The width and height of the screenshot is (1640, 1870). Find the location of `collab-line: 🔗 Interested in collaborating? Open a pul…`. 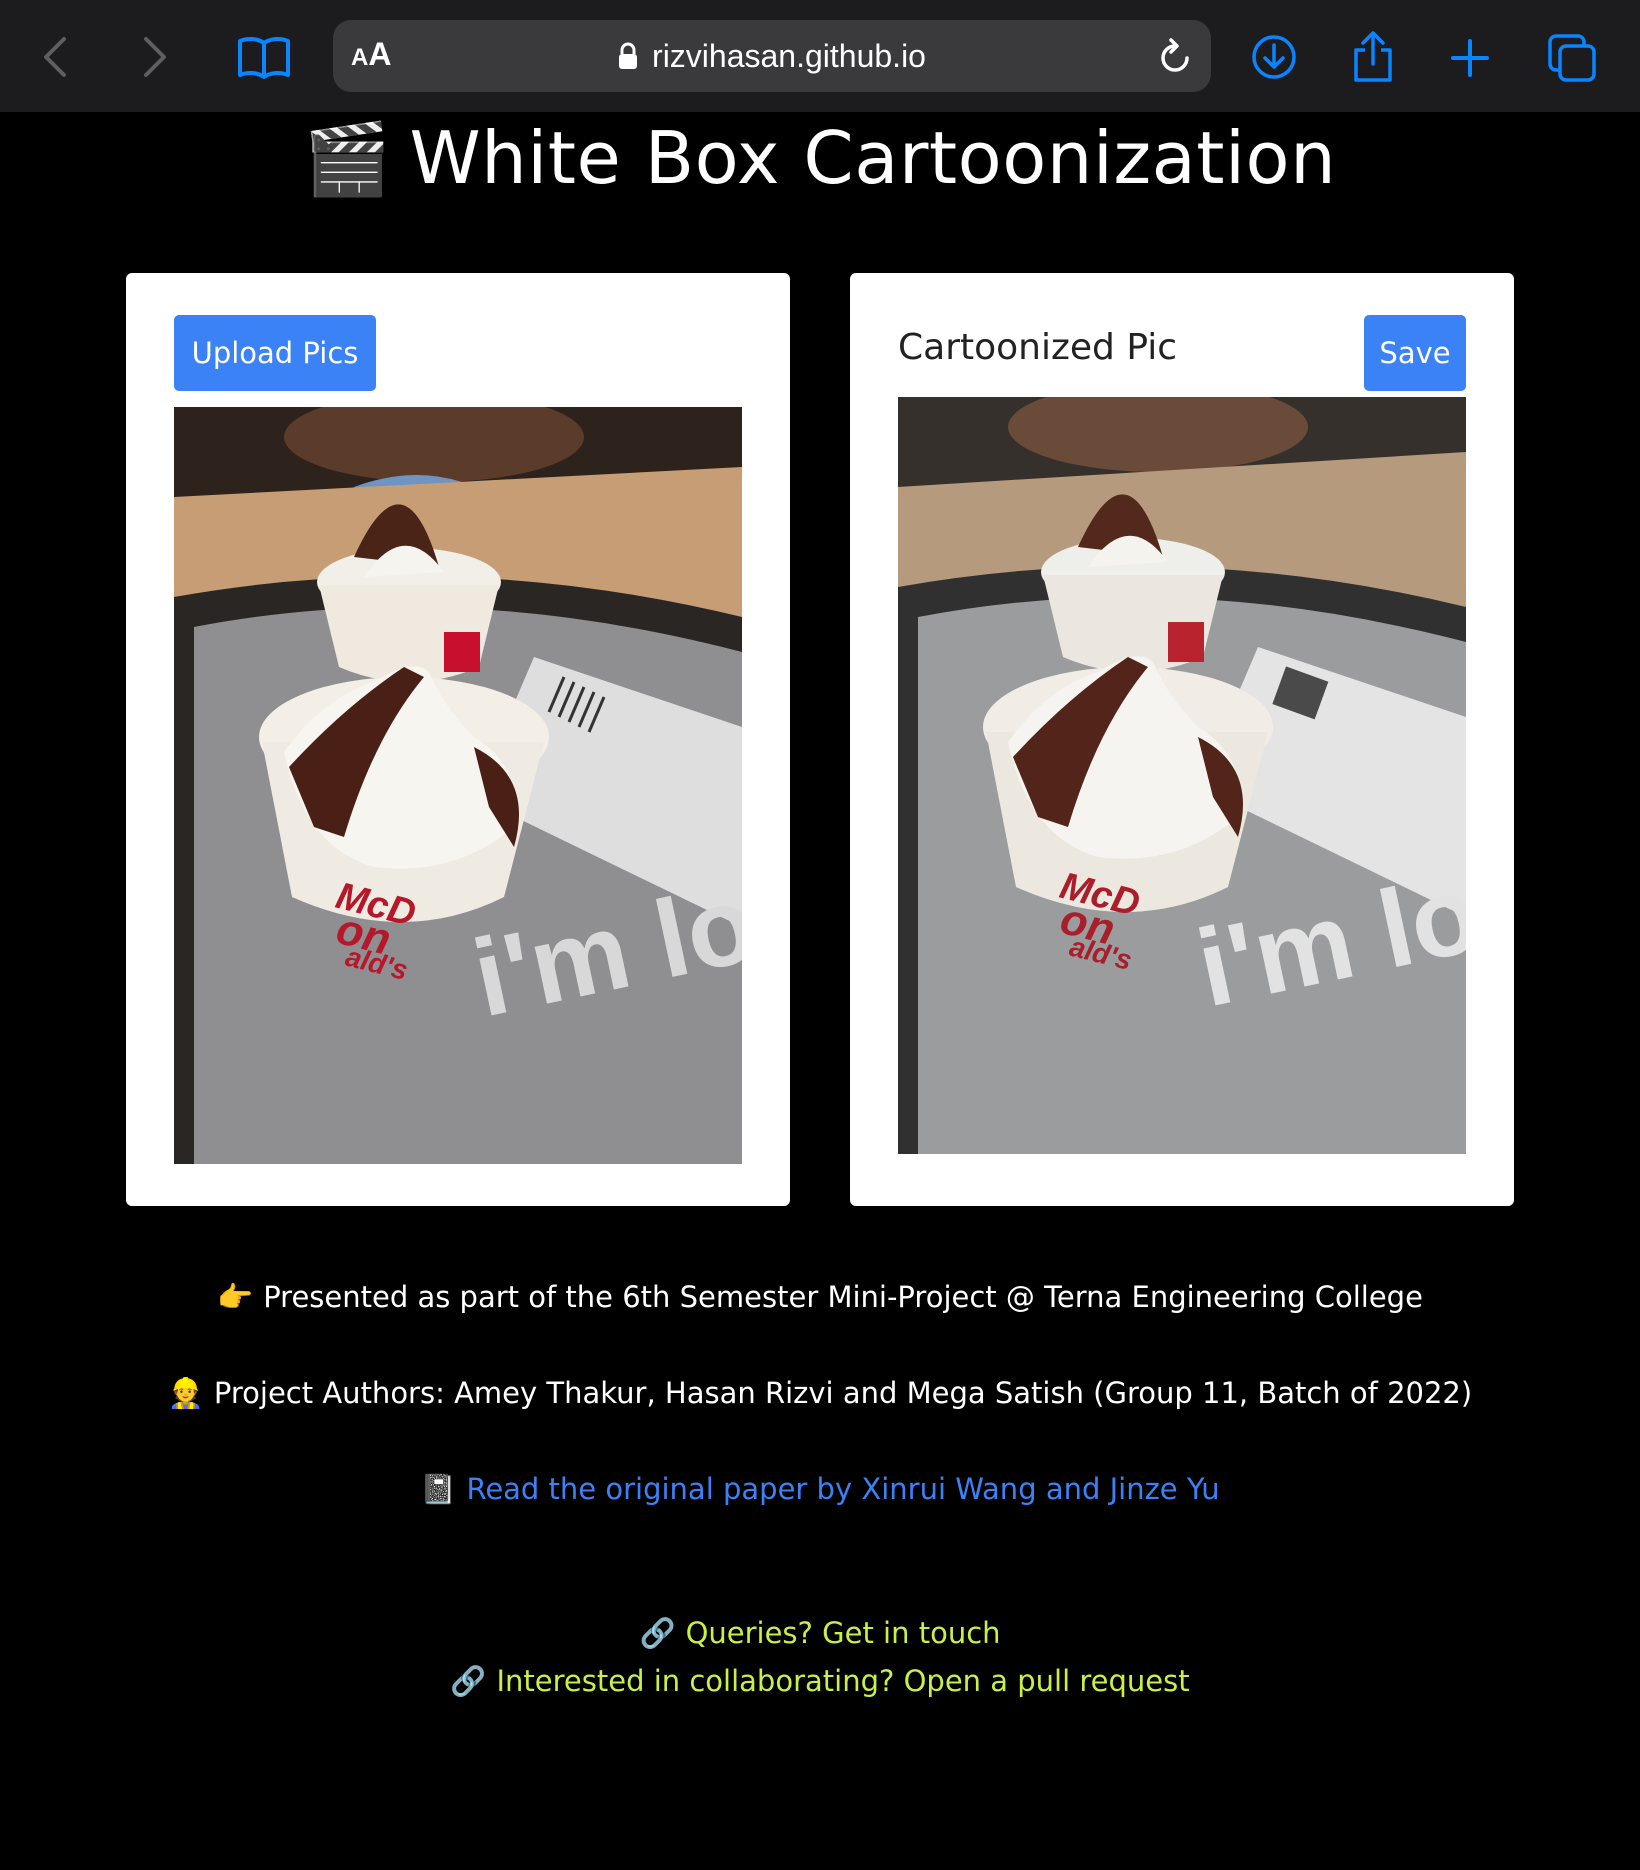

collab-line: 🔗 Interested in collaborating? Open a pul… is located at coordinates (820, 1681).